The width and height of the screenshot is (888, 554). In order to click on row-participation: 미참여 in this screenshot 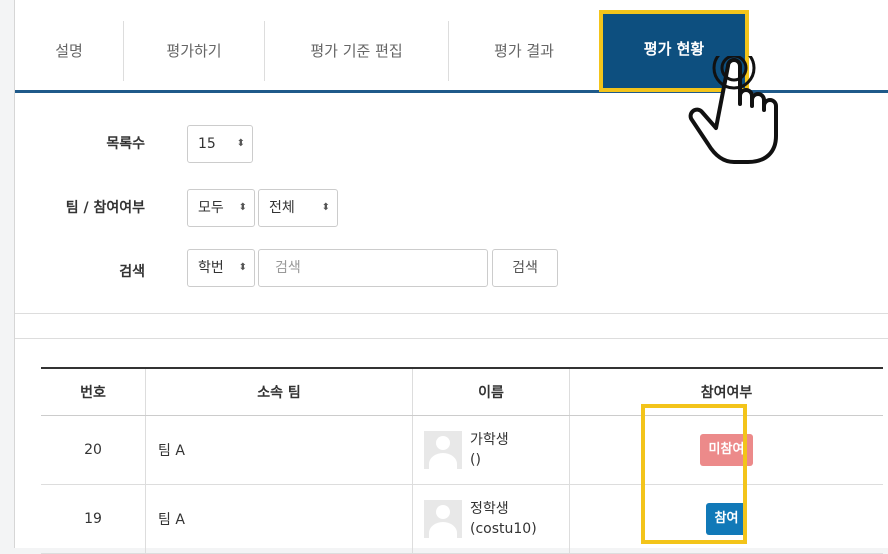, I will do `click(726, 450)`.